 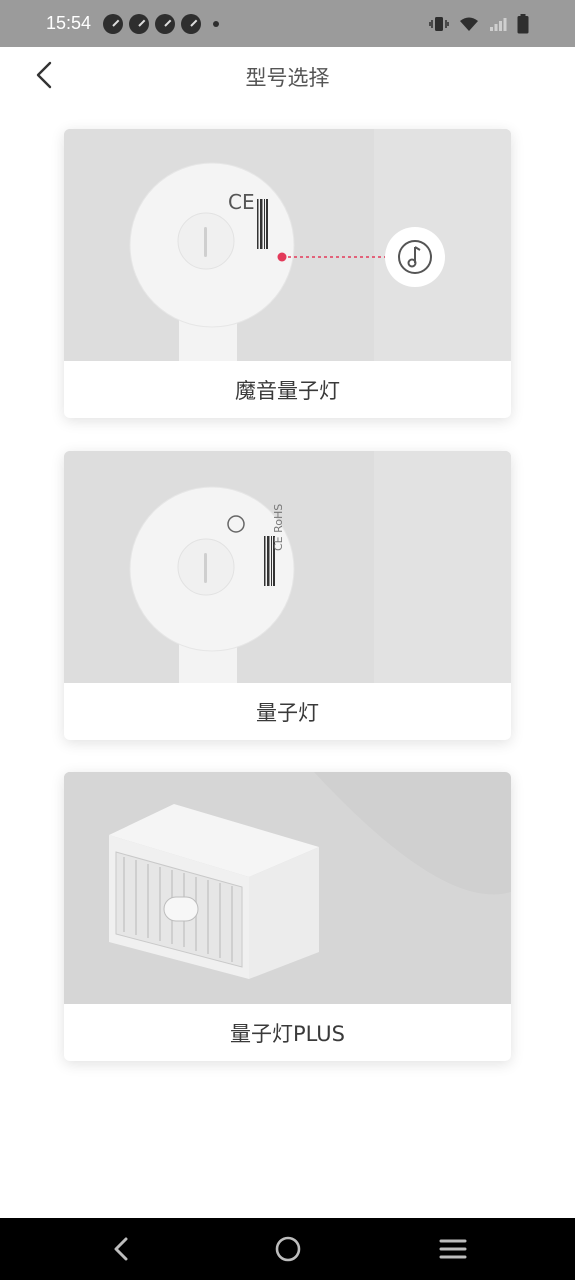 I want to click on nav-home-icon, so click(x=288, y=1249).